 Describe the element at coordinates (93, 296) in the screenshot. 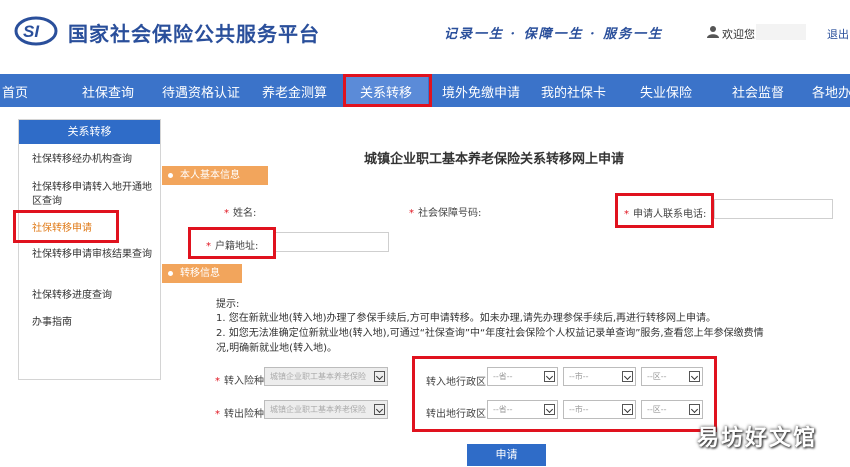

I see `sidebar-item-progress: 社保转移进度查询` at that location.